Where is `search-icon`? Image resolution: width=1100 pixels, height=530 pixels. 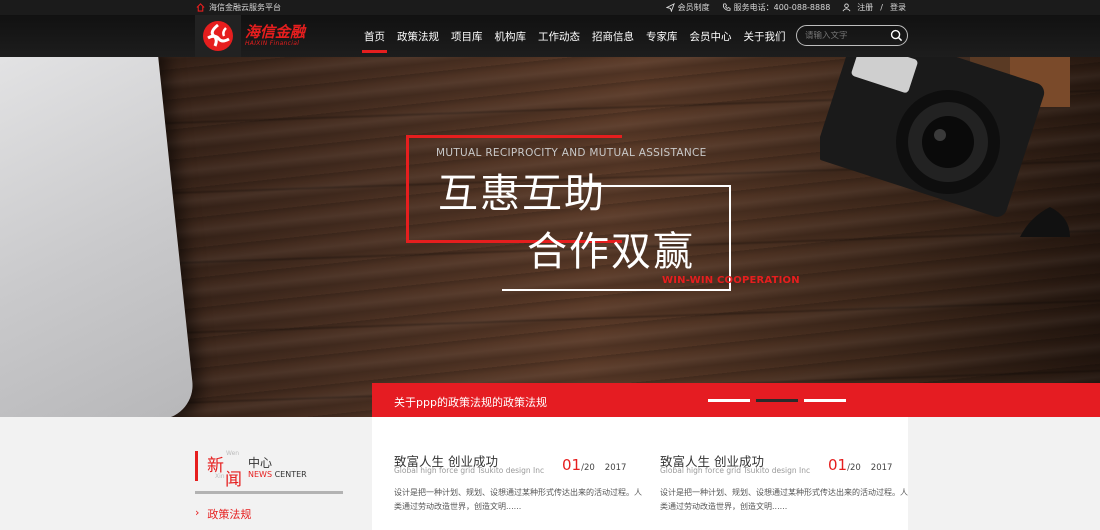 search-icon is located at coordinates (896, 35).